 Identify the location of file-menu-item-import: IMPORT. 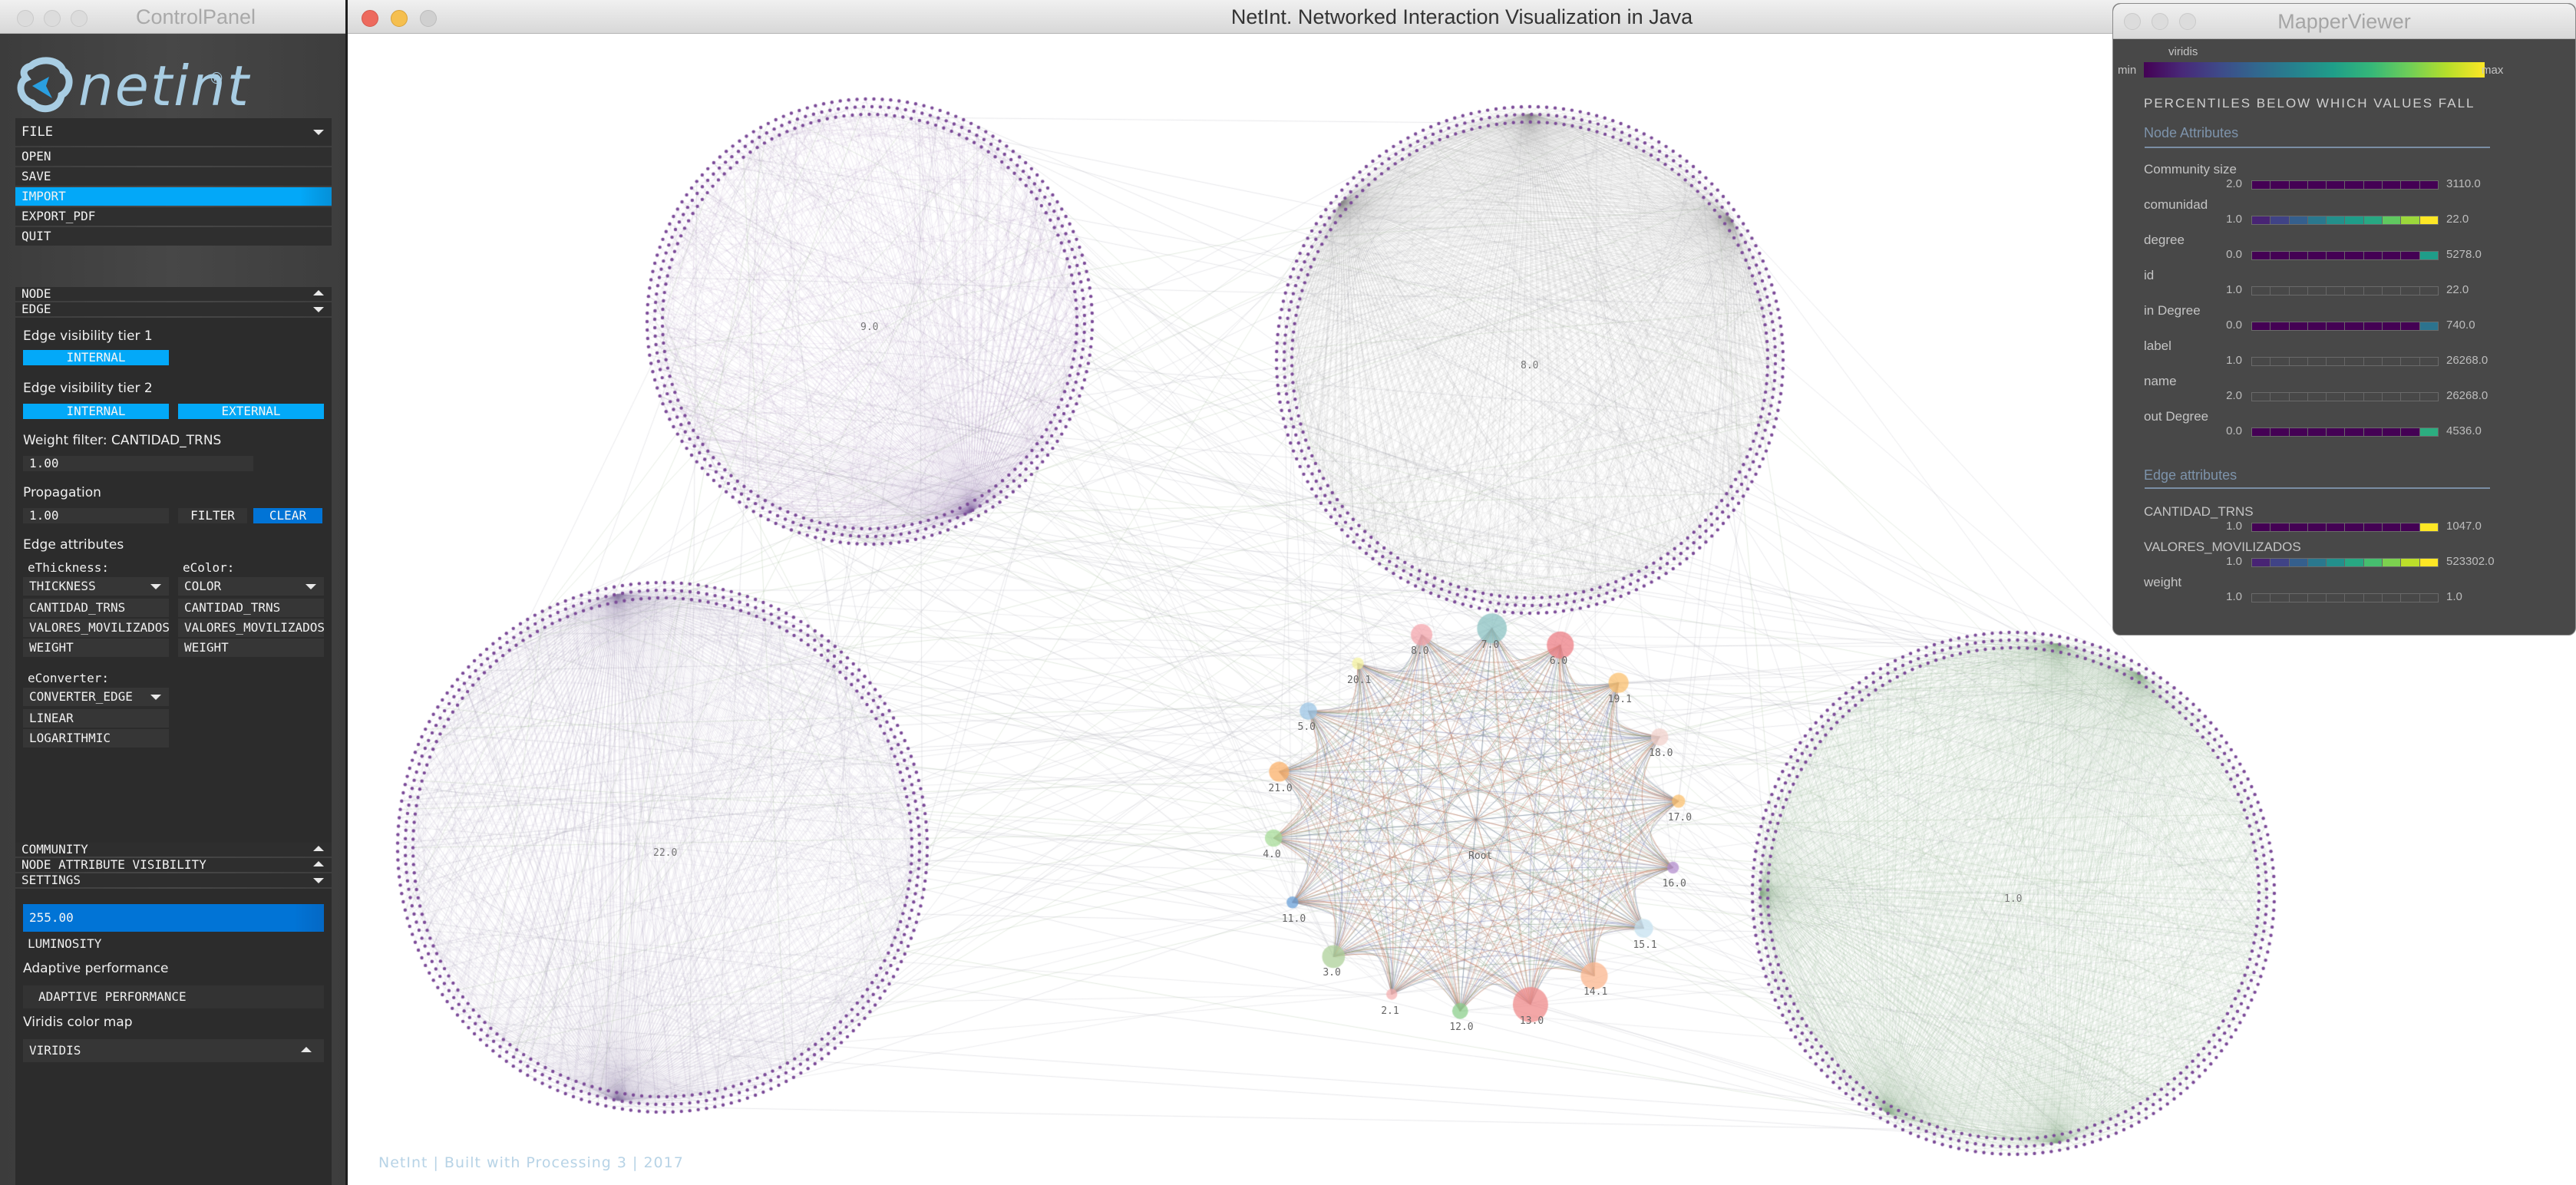
(173, 196).